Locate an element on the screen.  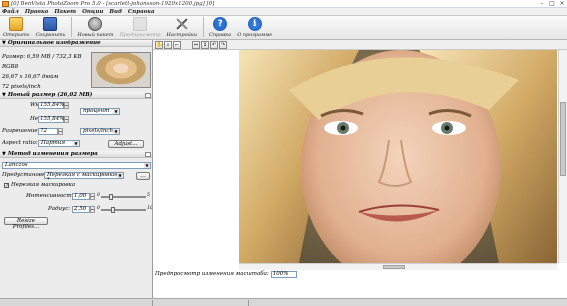
vertical-scrollbar is located at coordinates (562, 156).